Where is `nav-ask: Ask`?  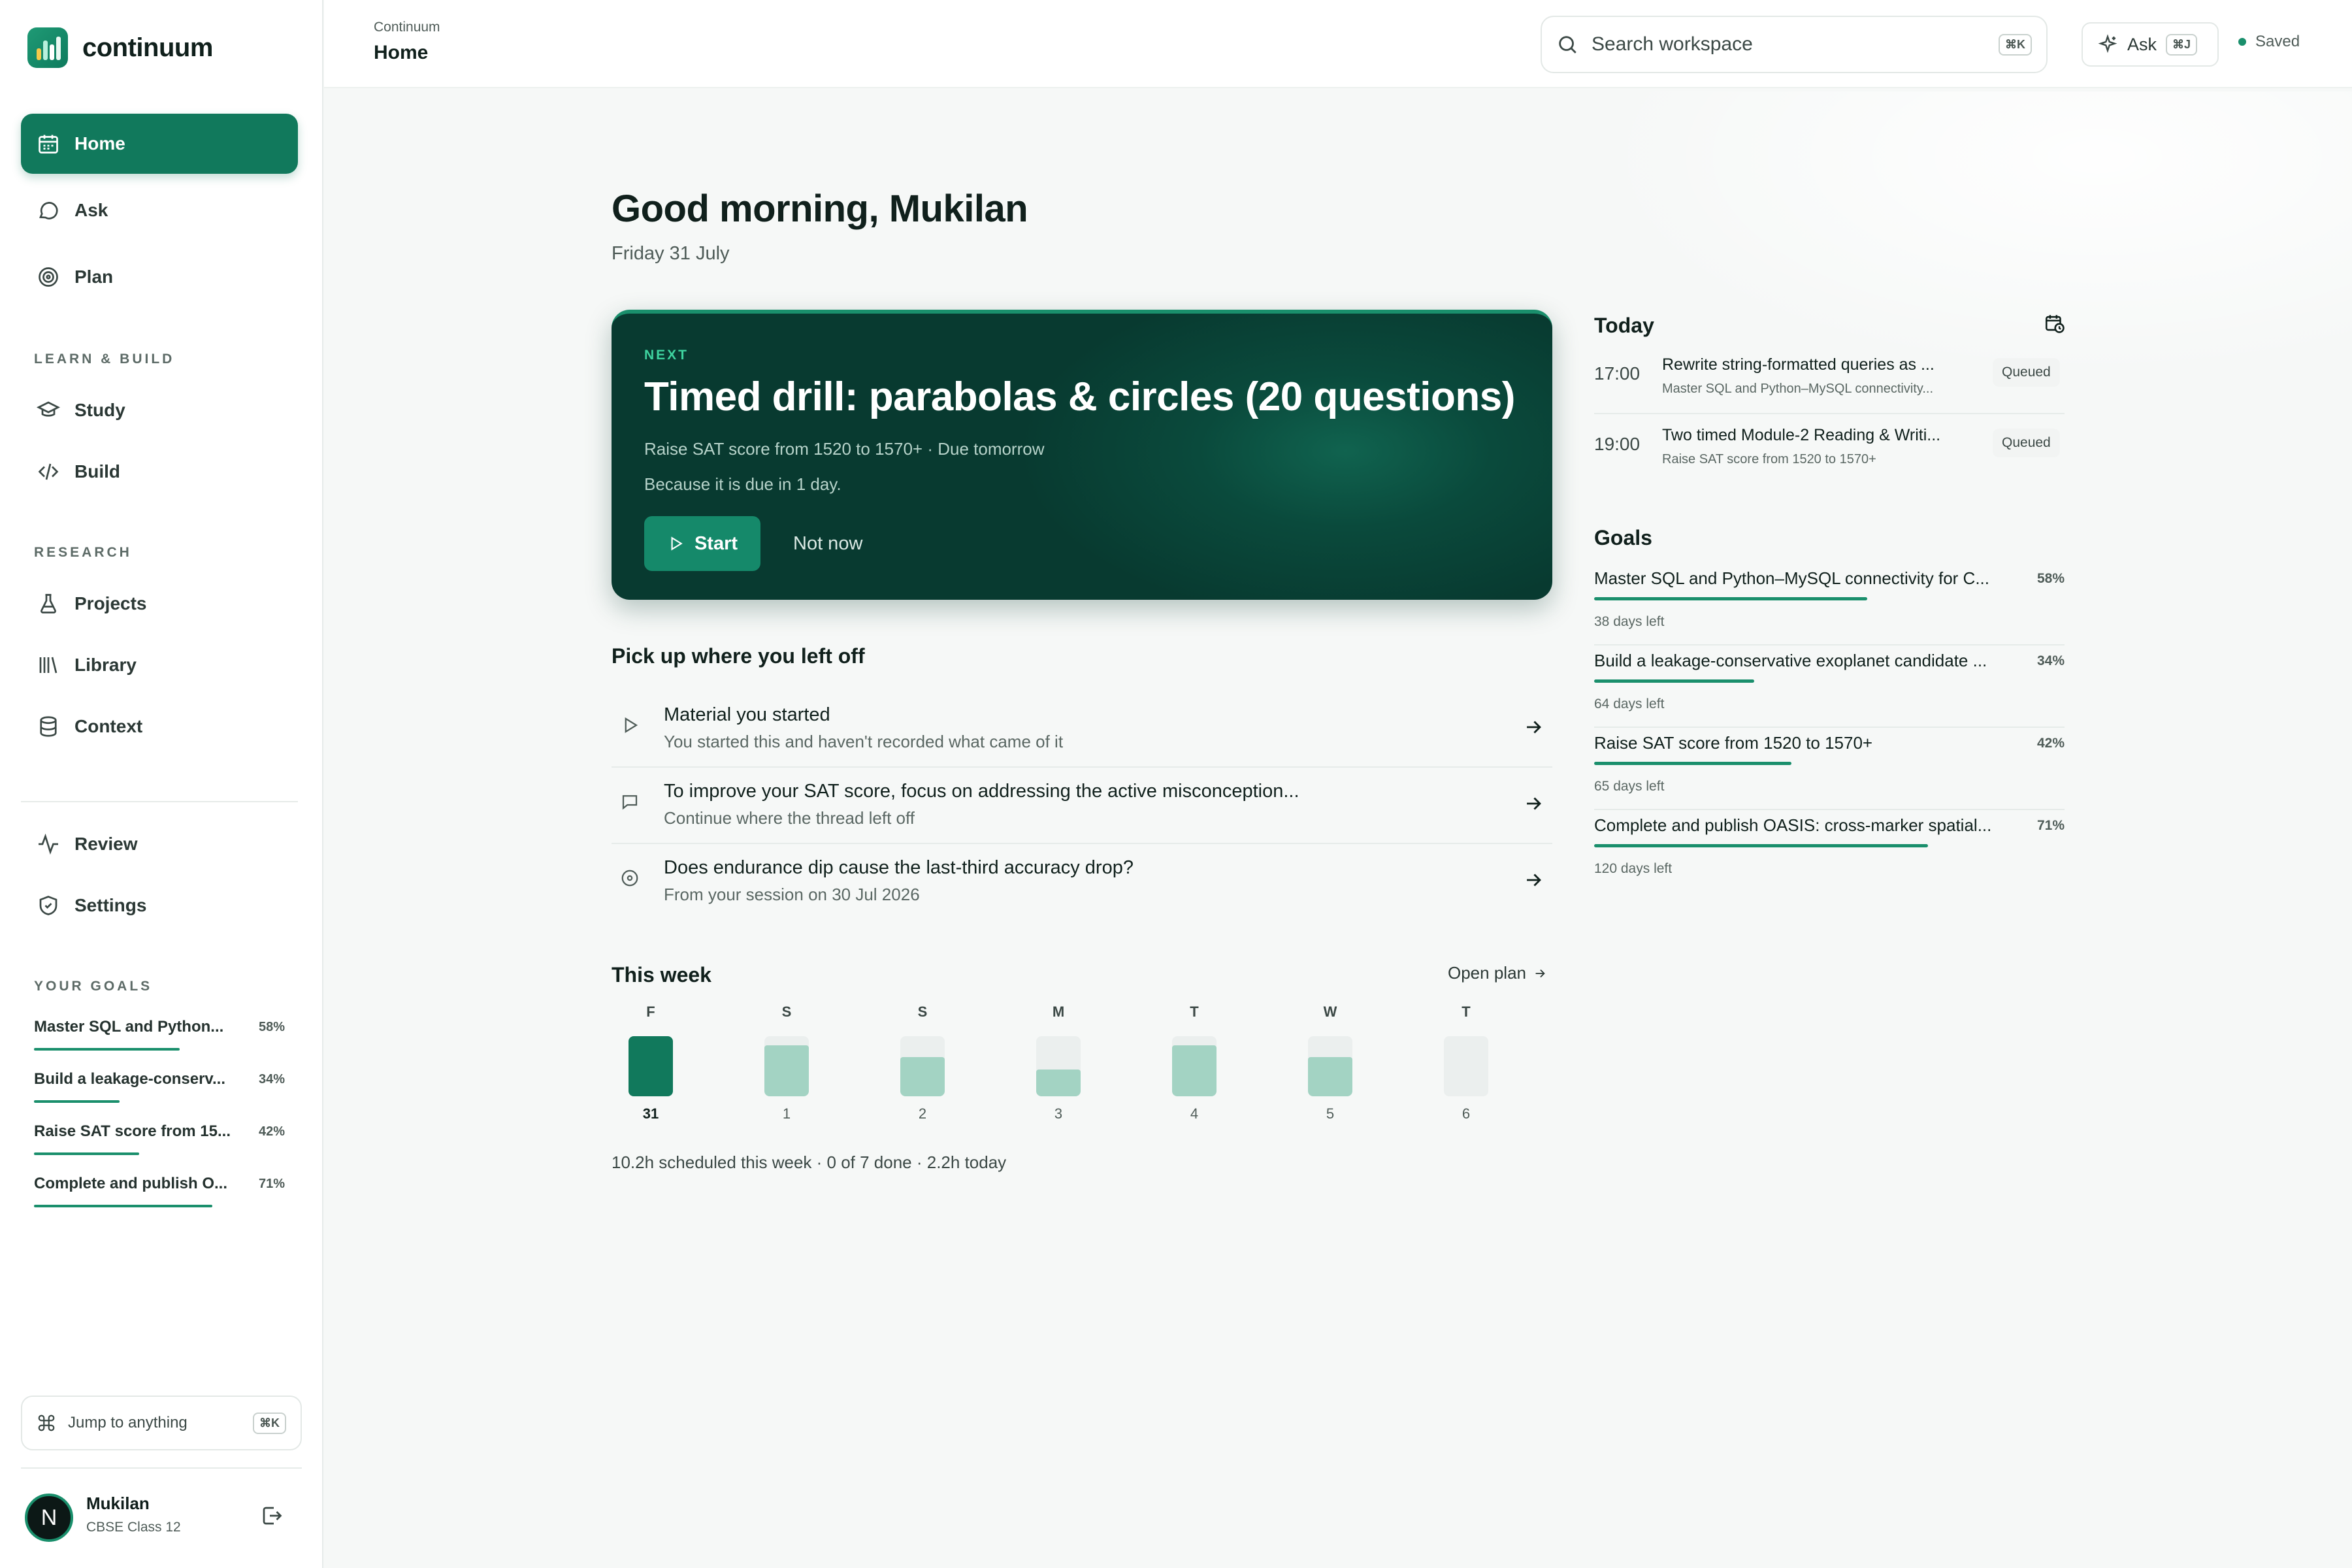 nav-ask: Ask is located at coordinates (159, 210).